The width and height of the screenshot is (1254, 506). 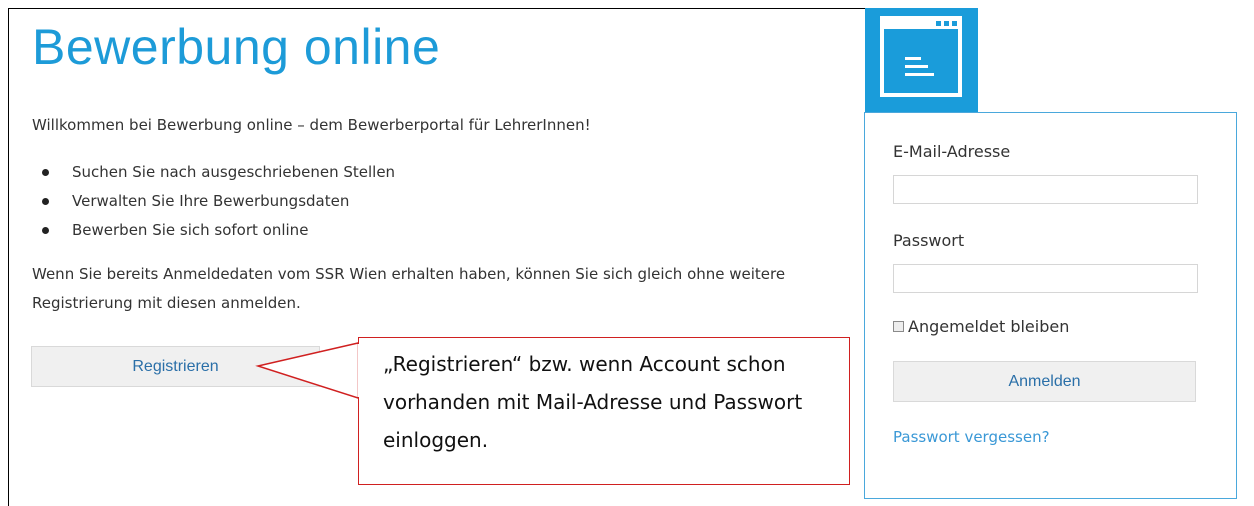 I want to click on feature-label: Bewerben Sie sich sofort online, so click(x=190, y=230).